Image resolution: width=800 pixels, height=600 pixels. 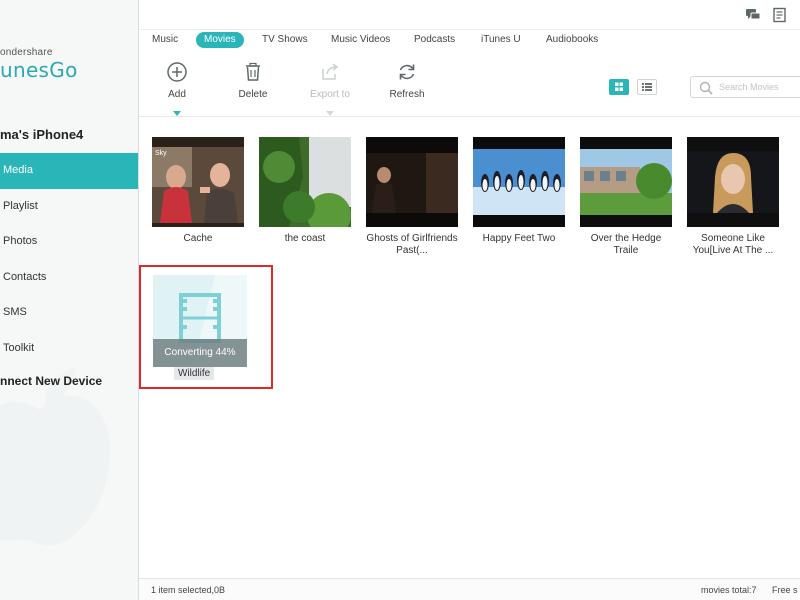 I want to click on sidebar-item-toolkit: Toolkit, so click(x=69, y=349).